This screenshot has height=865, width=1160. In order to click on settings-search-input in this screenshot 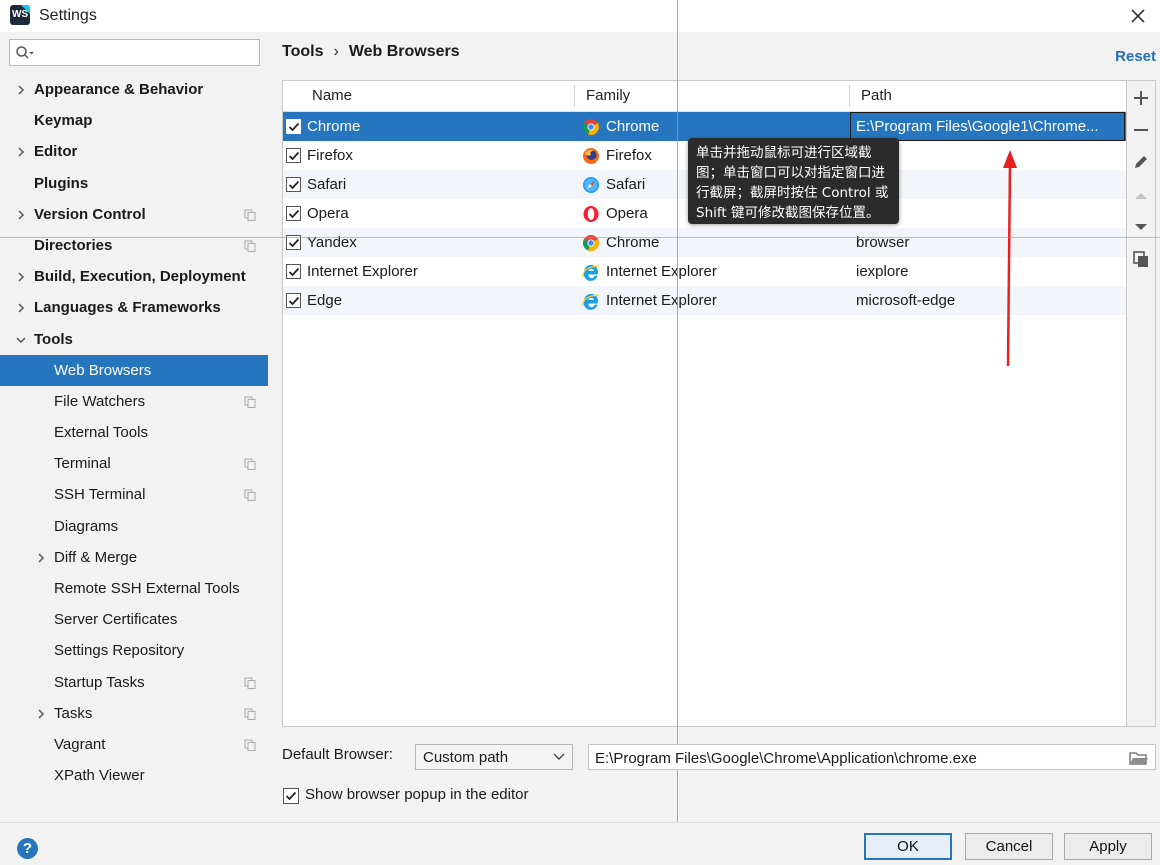, I will do `click(145, 52)`.